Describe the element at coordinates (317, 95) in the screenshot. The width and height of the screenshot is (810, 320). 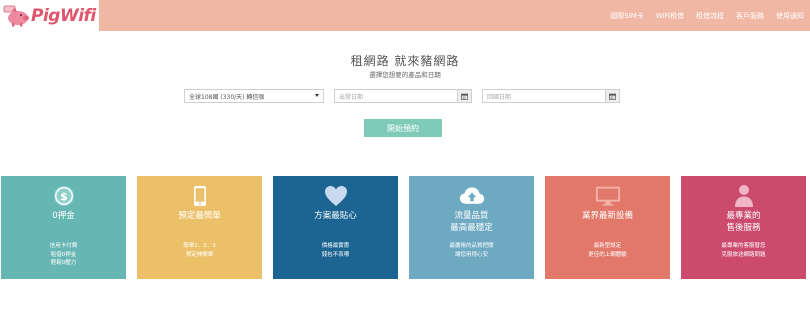
I see `chevron-down-icon` at that location.